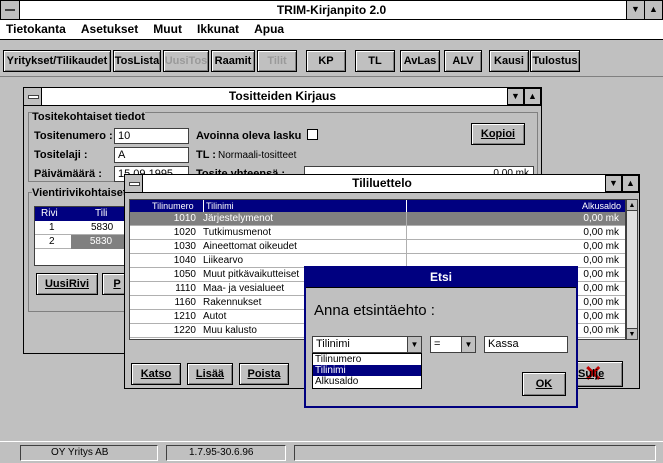 The width and height of the screenshot is (663, 463). Describe the element at coordinates (151, 136) in the screenshot. I see `tositenumero-field: 10` at that location.